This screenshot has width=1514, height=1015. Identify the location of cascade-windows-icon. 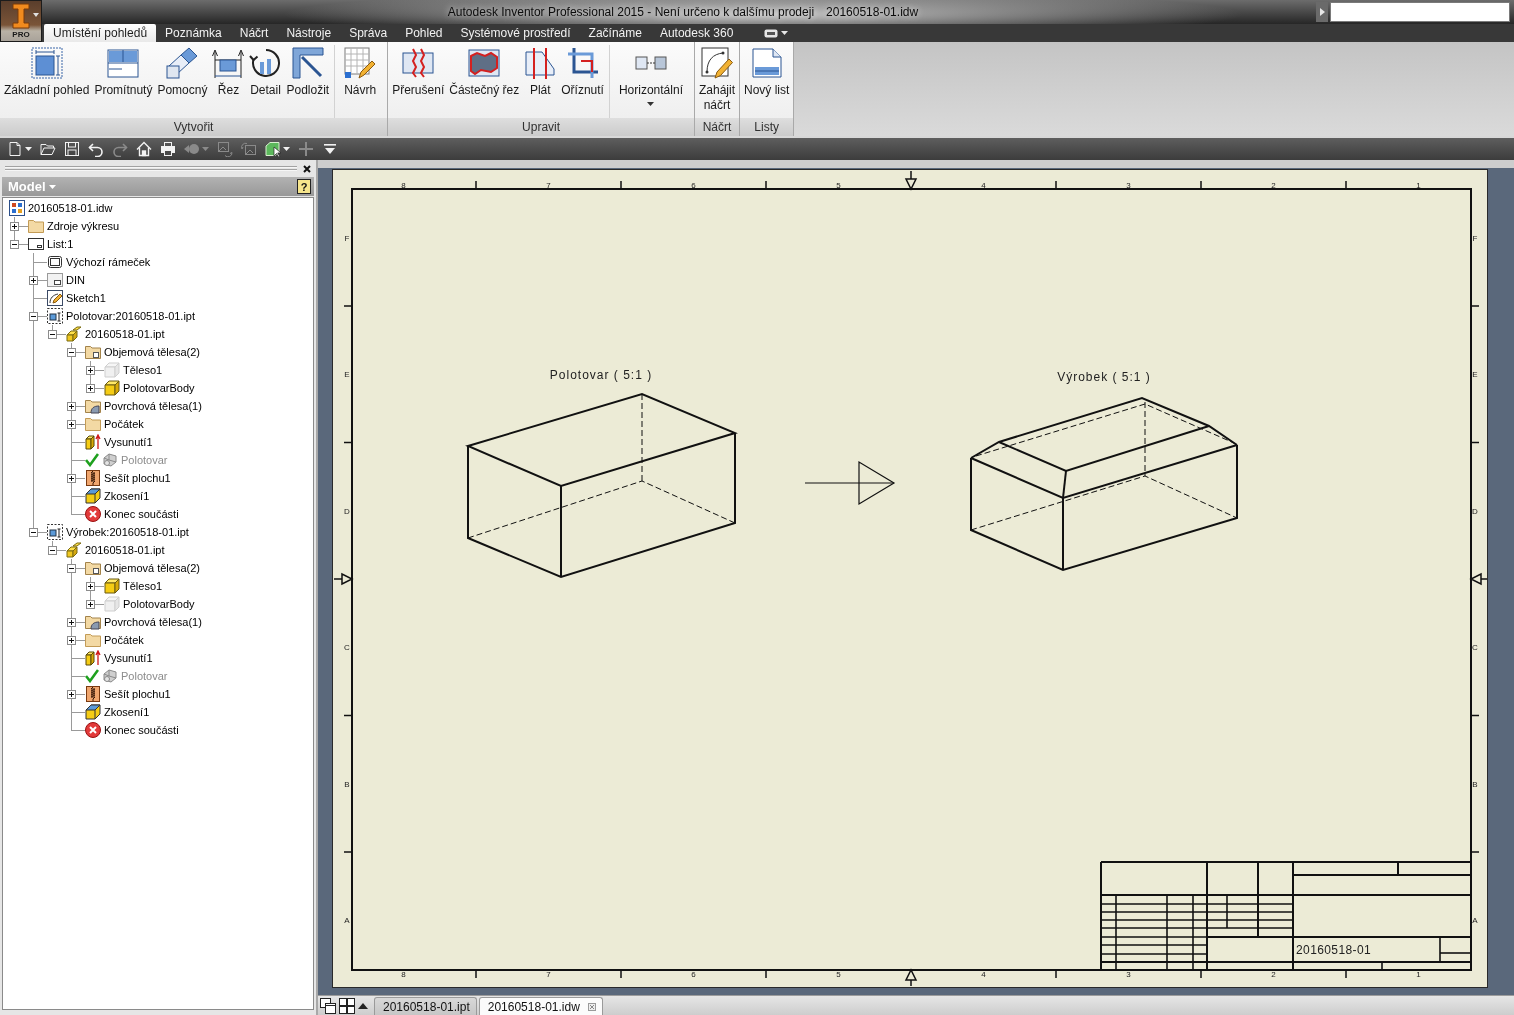
(328, 1005).